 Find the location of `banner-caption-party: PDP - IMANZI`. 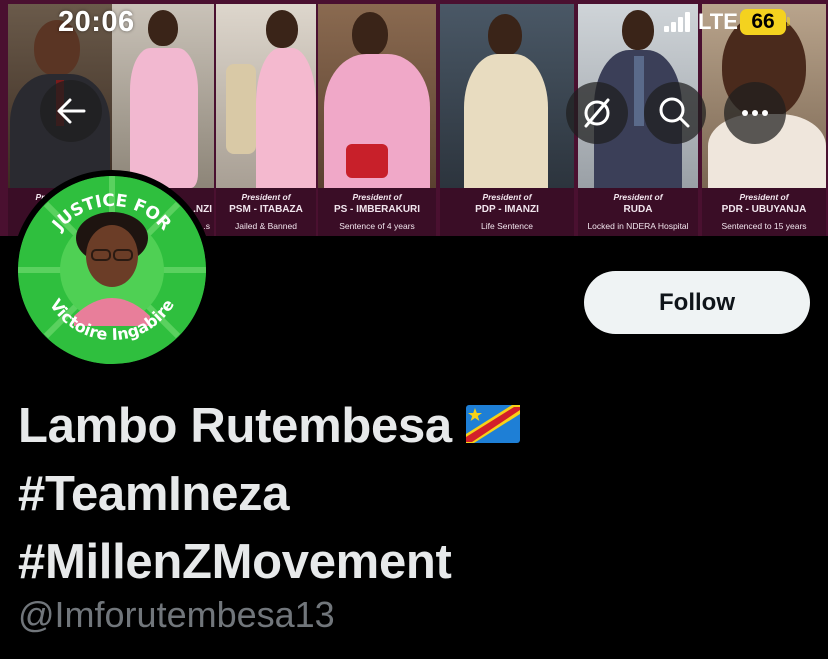

banner-caption-party: PDP - IMANZI is located at coordinates (507, 209).